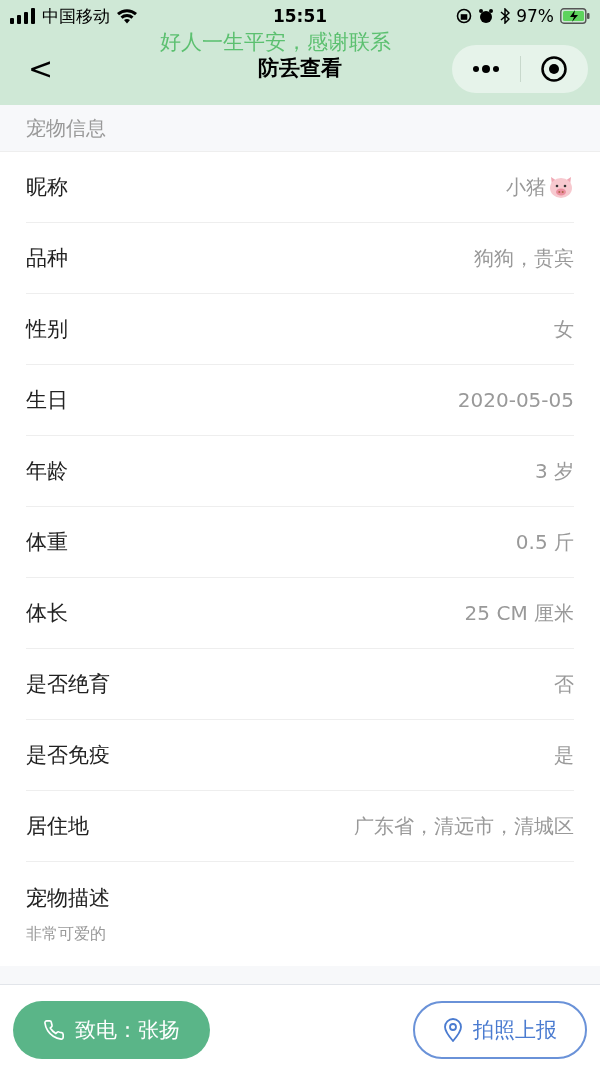 Image resolution: width=600 pixels, height=1067 pixels. Describe the element at coordinates (68, 898) in the screenshot. I see `field-label: 宠物描述` at that location.